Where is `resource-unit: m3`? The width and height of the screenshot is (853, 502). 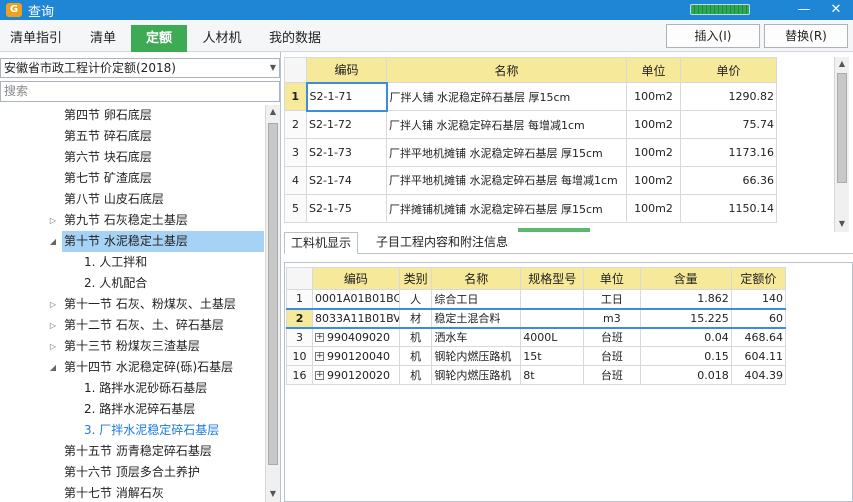
resource-unit: m3 is located at coordinates (612, 318).